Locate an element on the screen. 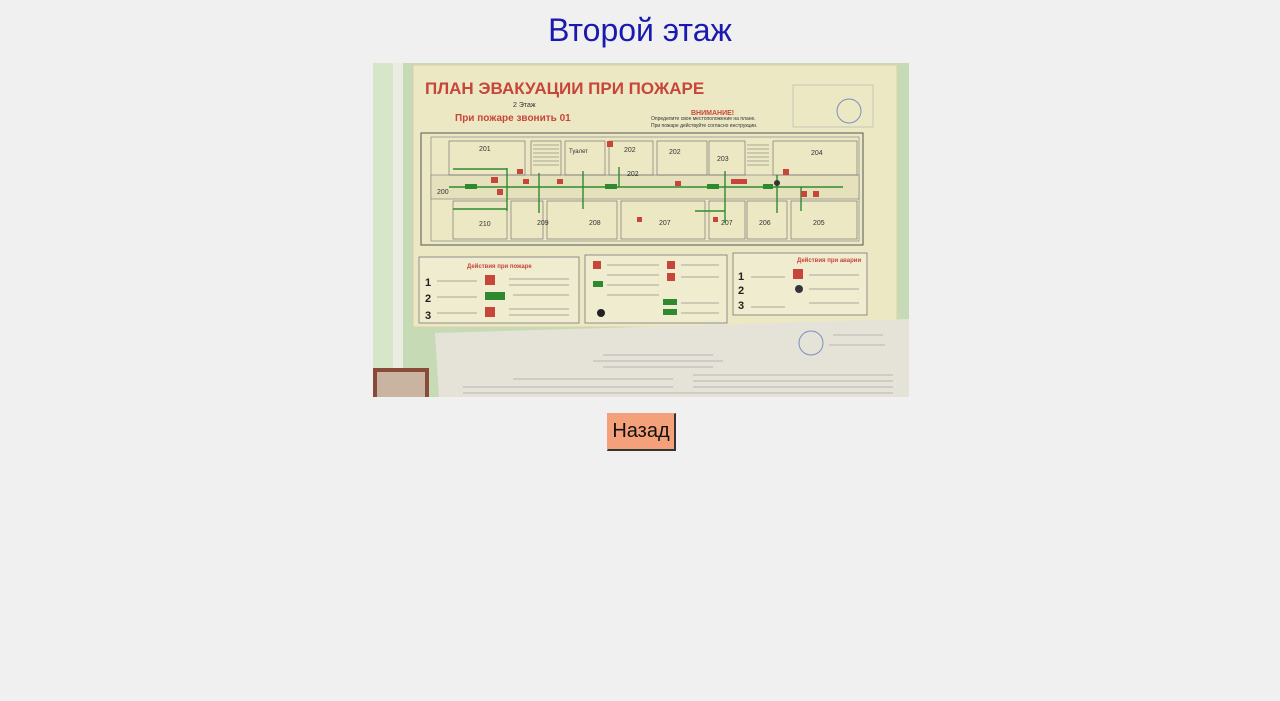 This screenshot has width=1280, height=701. back-button: Назад is located at coordinates (641, 432).